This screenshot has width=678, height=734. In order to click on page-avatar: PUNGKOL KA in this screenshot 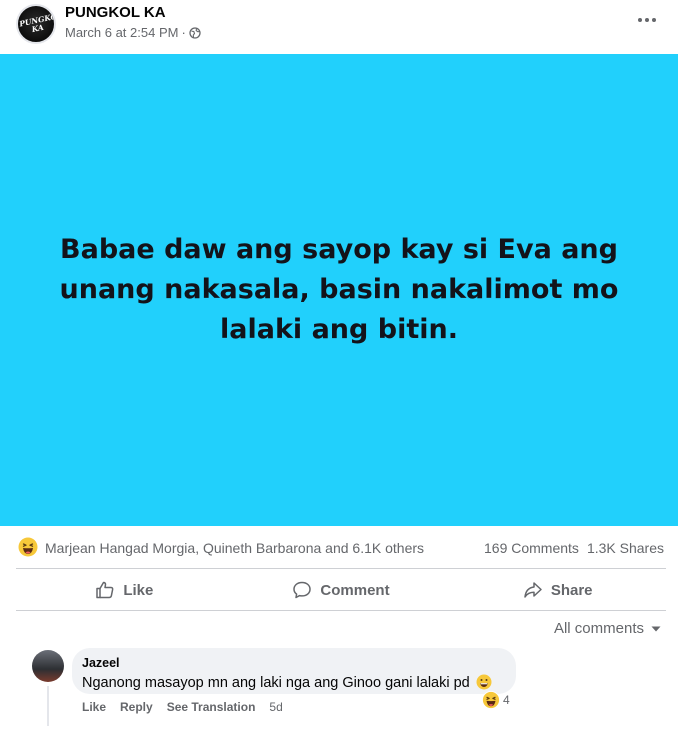, I will do `click(36, 24)`.